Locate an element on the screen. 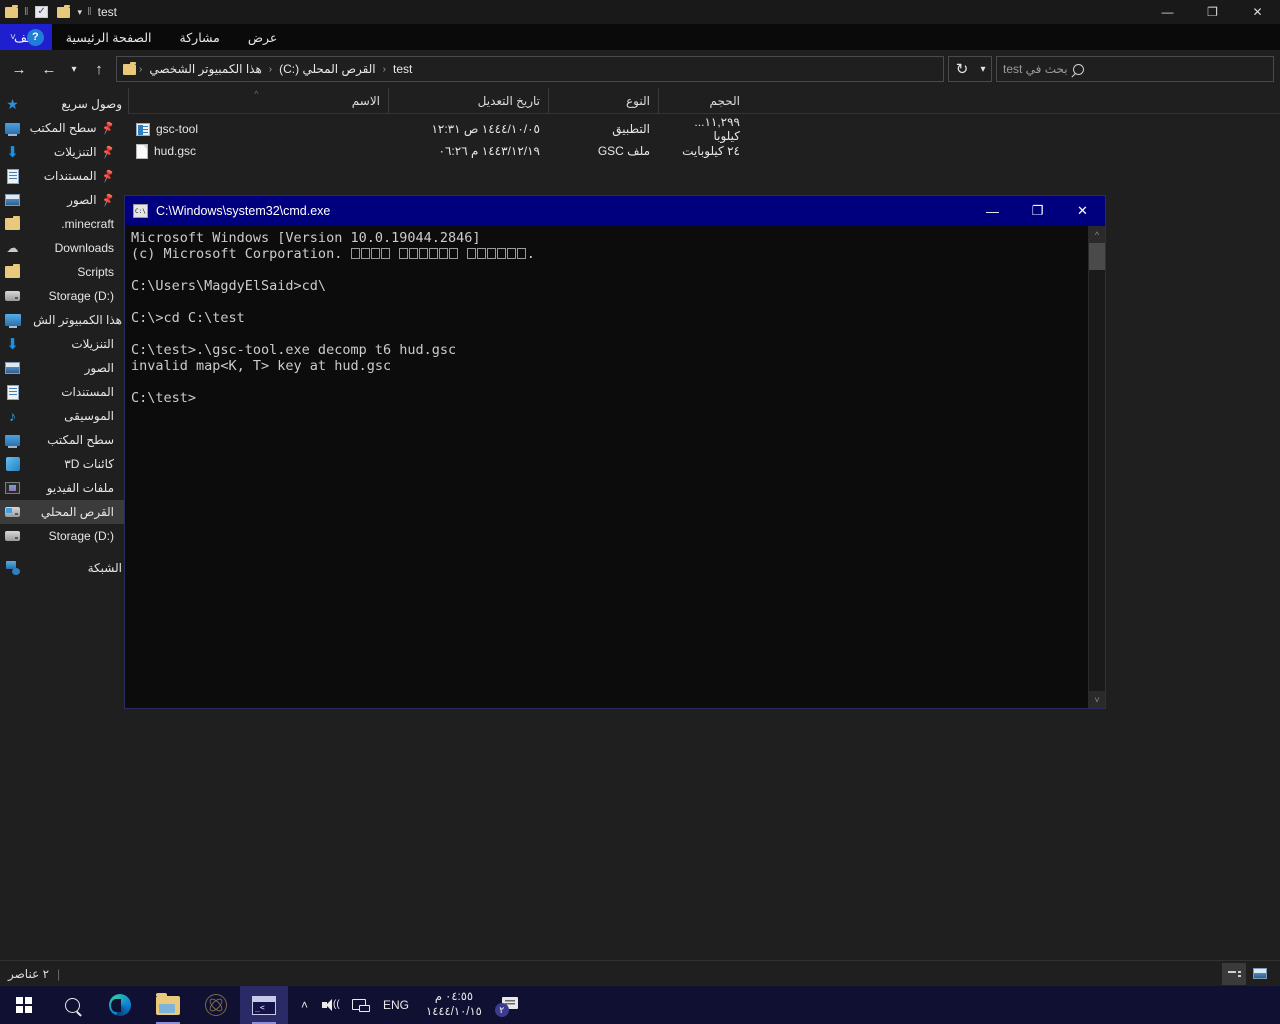  back-button: ← is located at coordinates (49, 69).